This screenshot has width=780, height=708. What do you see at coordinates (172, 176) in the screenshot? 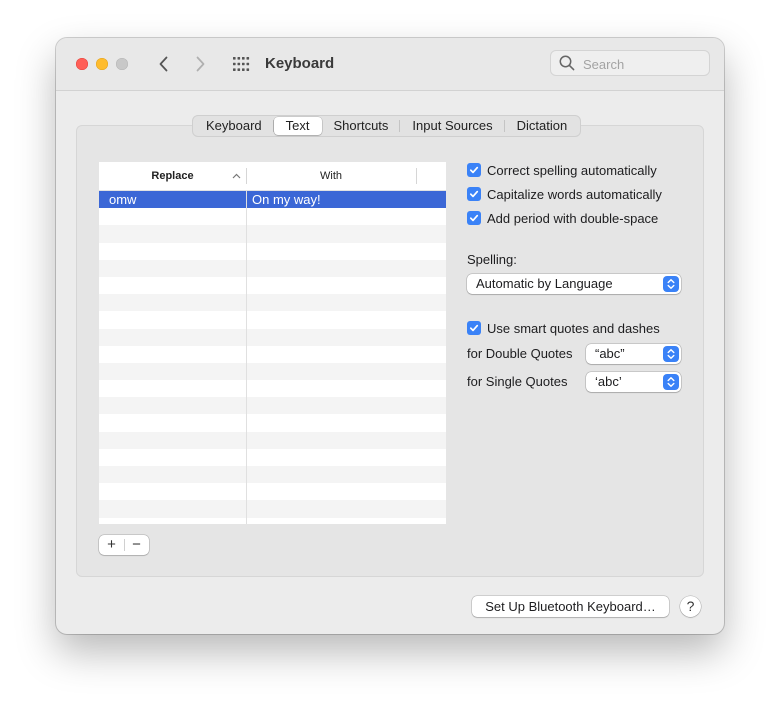
I see `column-header-replace: Replace` at bounding box center [172, 176].